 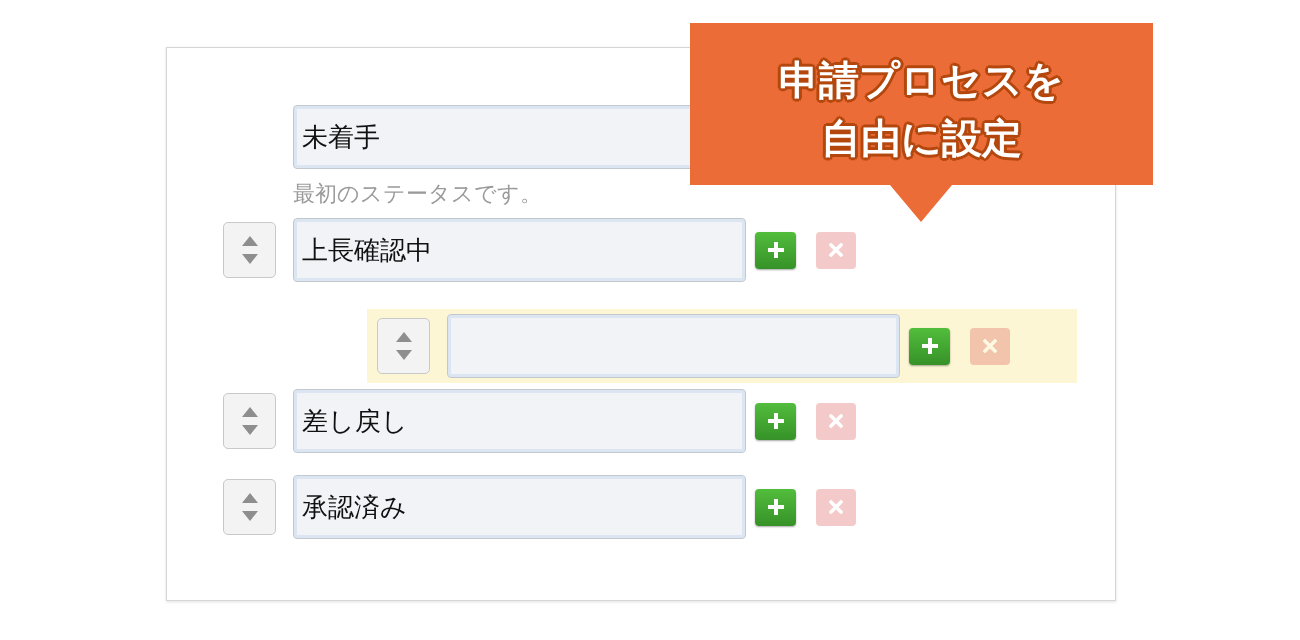 What do you see at coordinates (921, 109) in the screenshot?
I see `callout-text: 申請プロセスを 自由に設定` at bounding box center [921, 109].